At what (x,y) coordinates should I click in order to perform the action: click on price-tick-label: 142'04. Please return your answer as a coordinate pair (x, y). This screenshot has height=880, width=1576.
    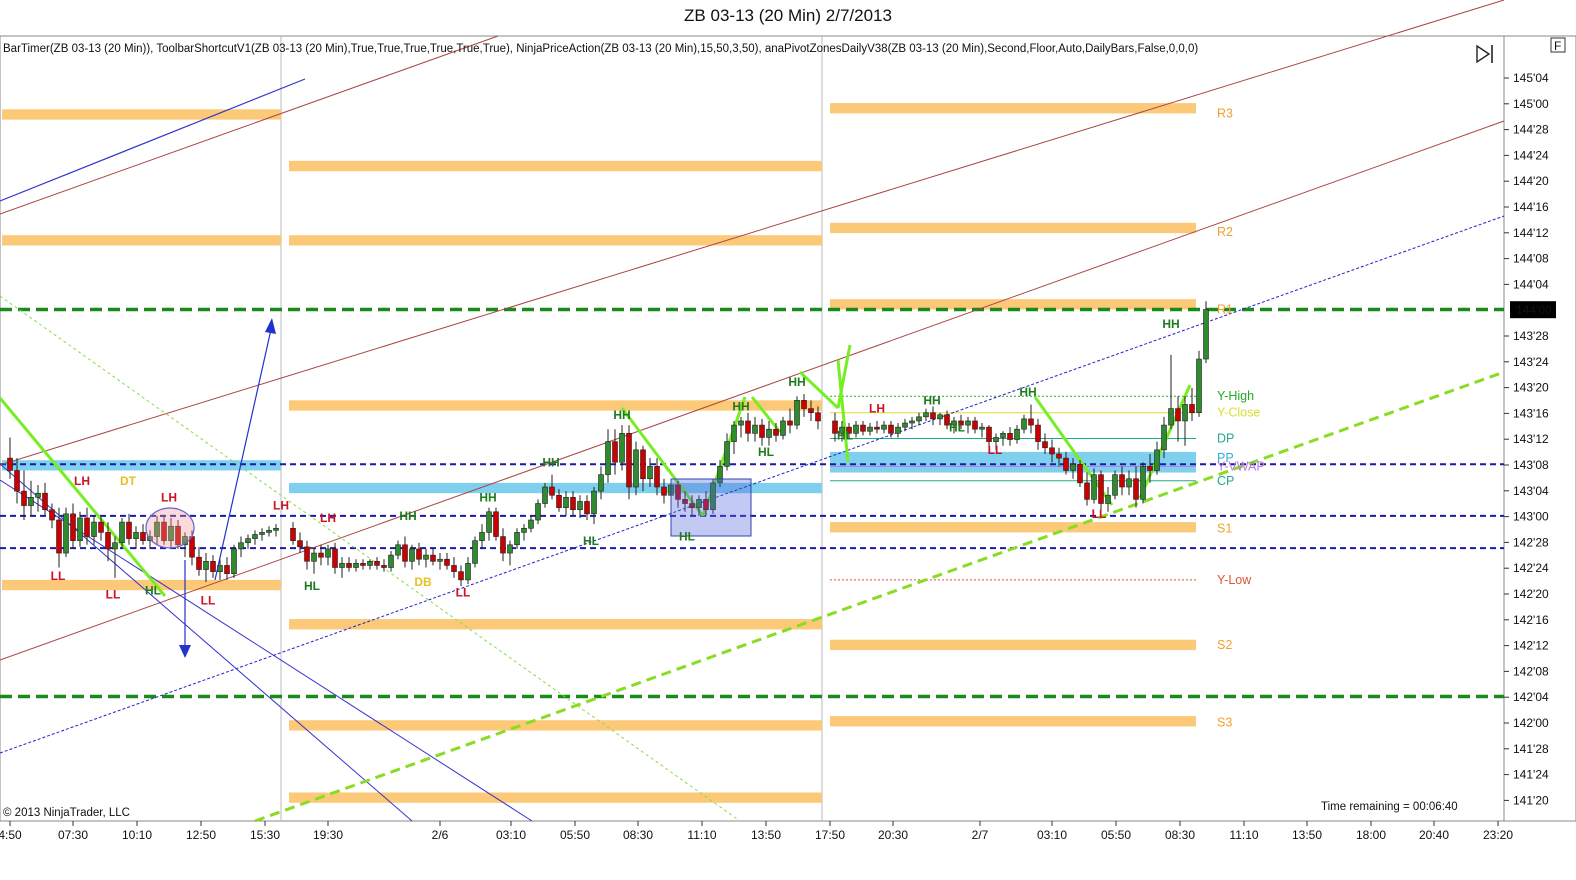
    Looking at the image, I should click on (1531, 697).